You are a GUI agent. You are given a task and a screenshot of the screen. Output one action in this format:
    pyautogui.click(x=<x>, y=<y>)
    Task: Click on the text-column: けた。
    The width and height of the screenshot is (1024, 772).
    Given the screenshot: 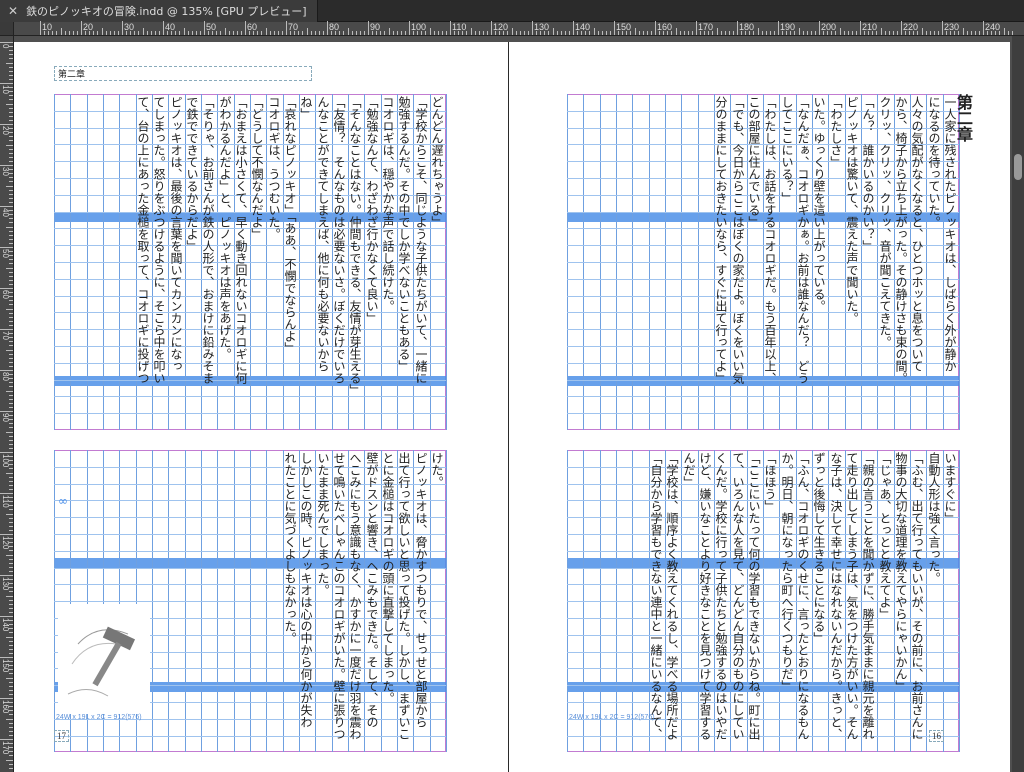 What is the action you would take?
    pyautogui.click(x=437, y=601)
    